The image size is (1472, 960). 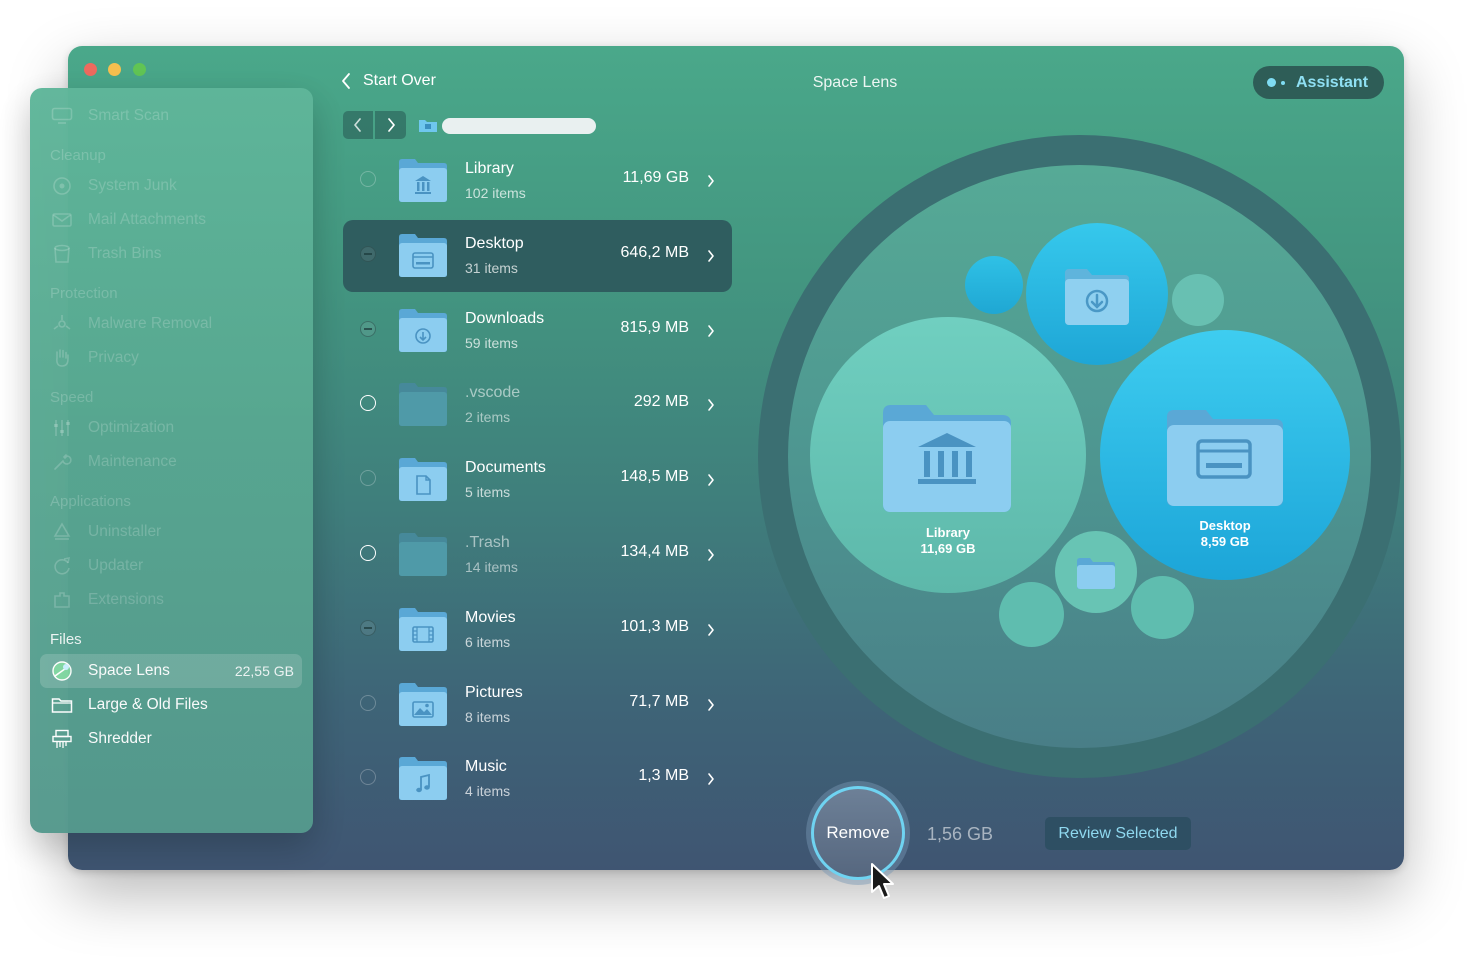 I want to click on sidebar-item-maintenance: Maintenance, so click(x=113, y=462).